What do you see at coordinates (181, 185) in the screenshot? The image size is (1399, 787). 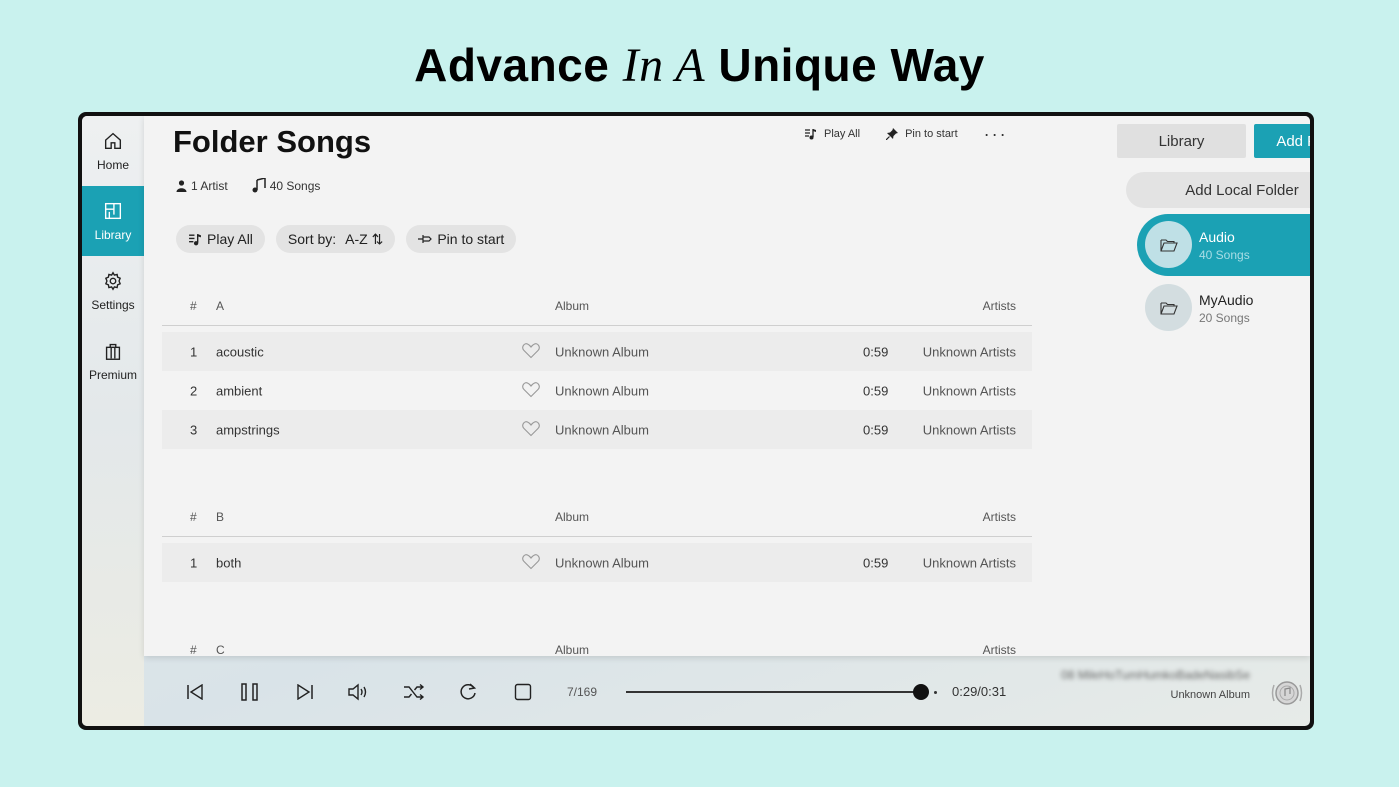 I see `person-icon` at bounding box center [181, 185].